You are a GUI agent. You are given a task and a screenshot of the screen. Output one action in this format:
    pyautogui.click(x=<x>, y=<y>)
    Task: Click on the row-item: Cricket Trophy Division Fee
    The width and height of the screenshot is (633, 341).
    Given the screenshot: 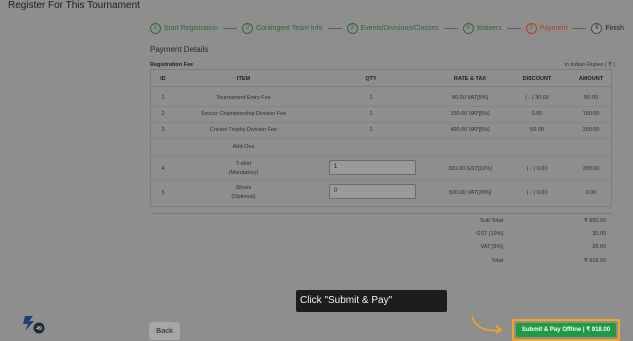 What is the action you would take?
    pyautogui.click(x=243, y=130)
    